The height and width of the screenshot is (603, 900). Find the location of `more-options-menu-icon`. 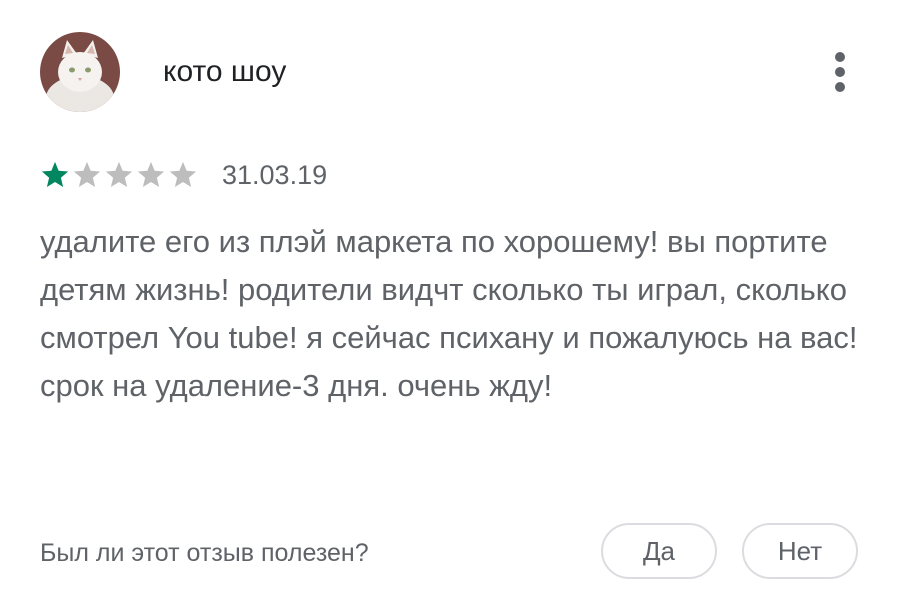

more-options-menu-icon is located at coordinates (840, 72).